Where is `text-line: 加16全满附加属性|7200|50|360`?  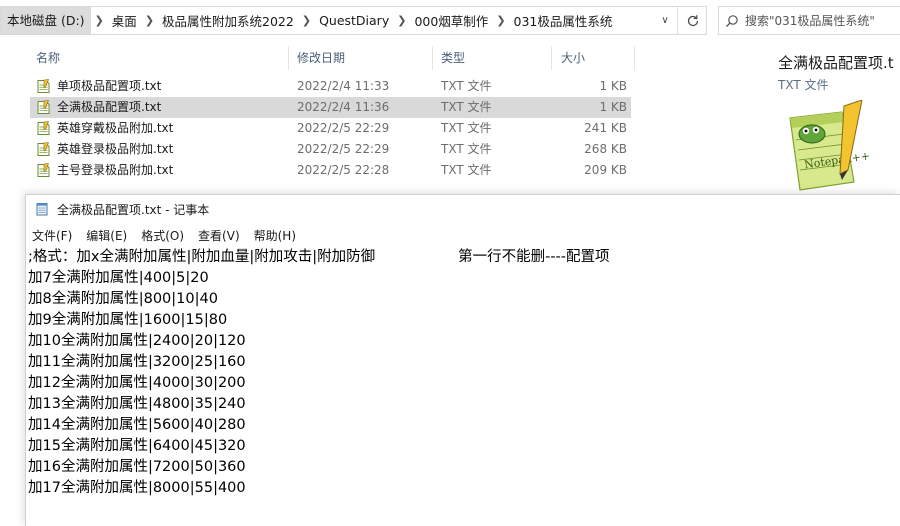
text-line: 加16全满附加属性|7200|50|360 is located at coordinates (137, 467).